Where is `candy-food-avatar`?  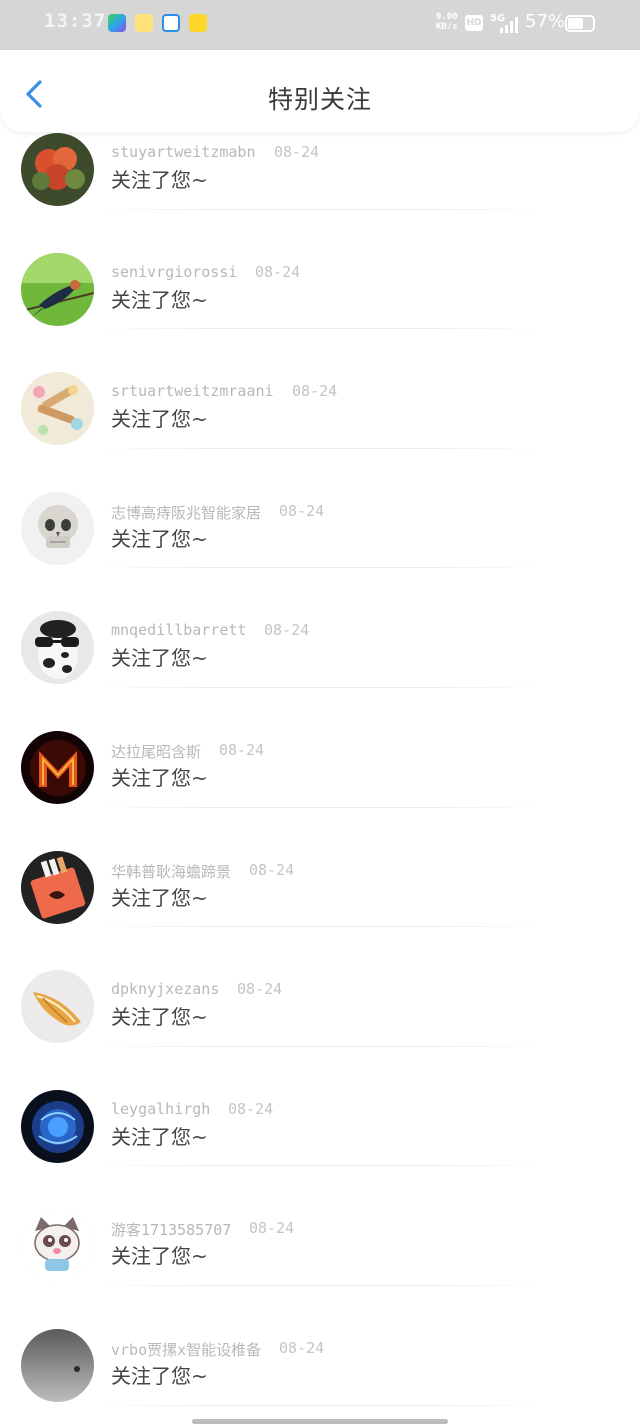
candy-food-avatar is located at coordinates (57, 409).